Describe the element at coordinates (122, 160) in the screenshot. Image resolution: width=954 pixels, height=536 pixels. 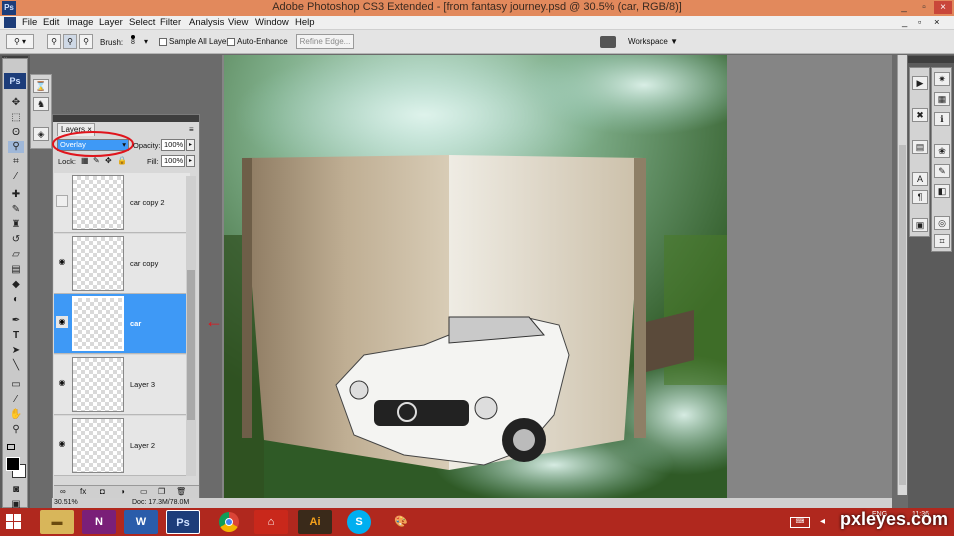
I see `lock-all-icon: 🔒` at that location.